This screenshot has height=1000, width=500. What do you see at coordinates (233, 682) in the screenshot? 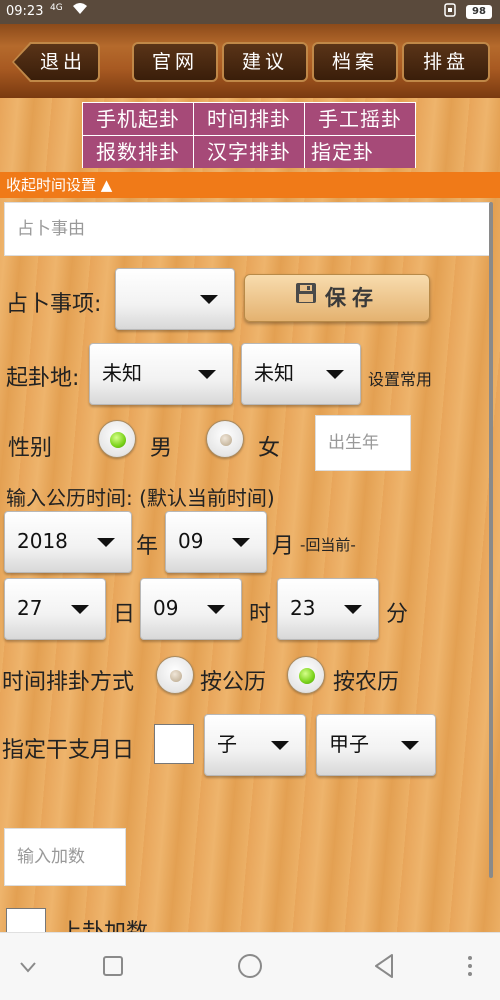
I see `solar-label: 按公历` at bounding box center [233, 682].